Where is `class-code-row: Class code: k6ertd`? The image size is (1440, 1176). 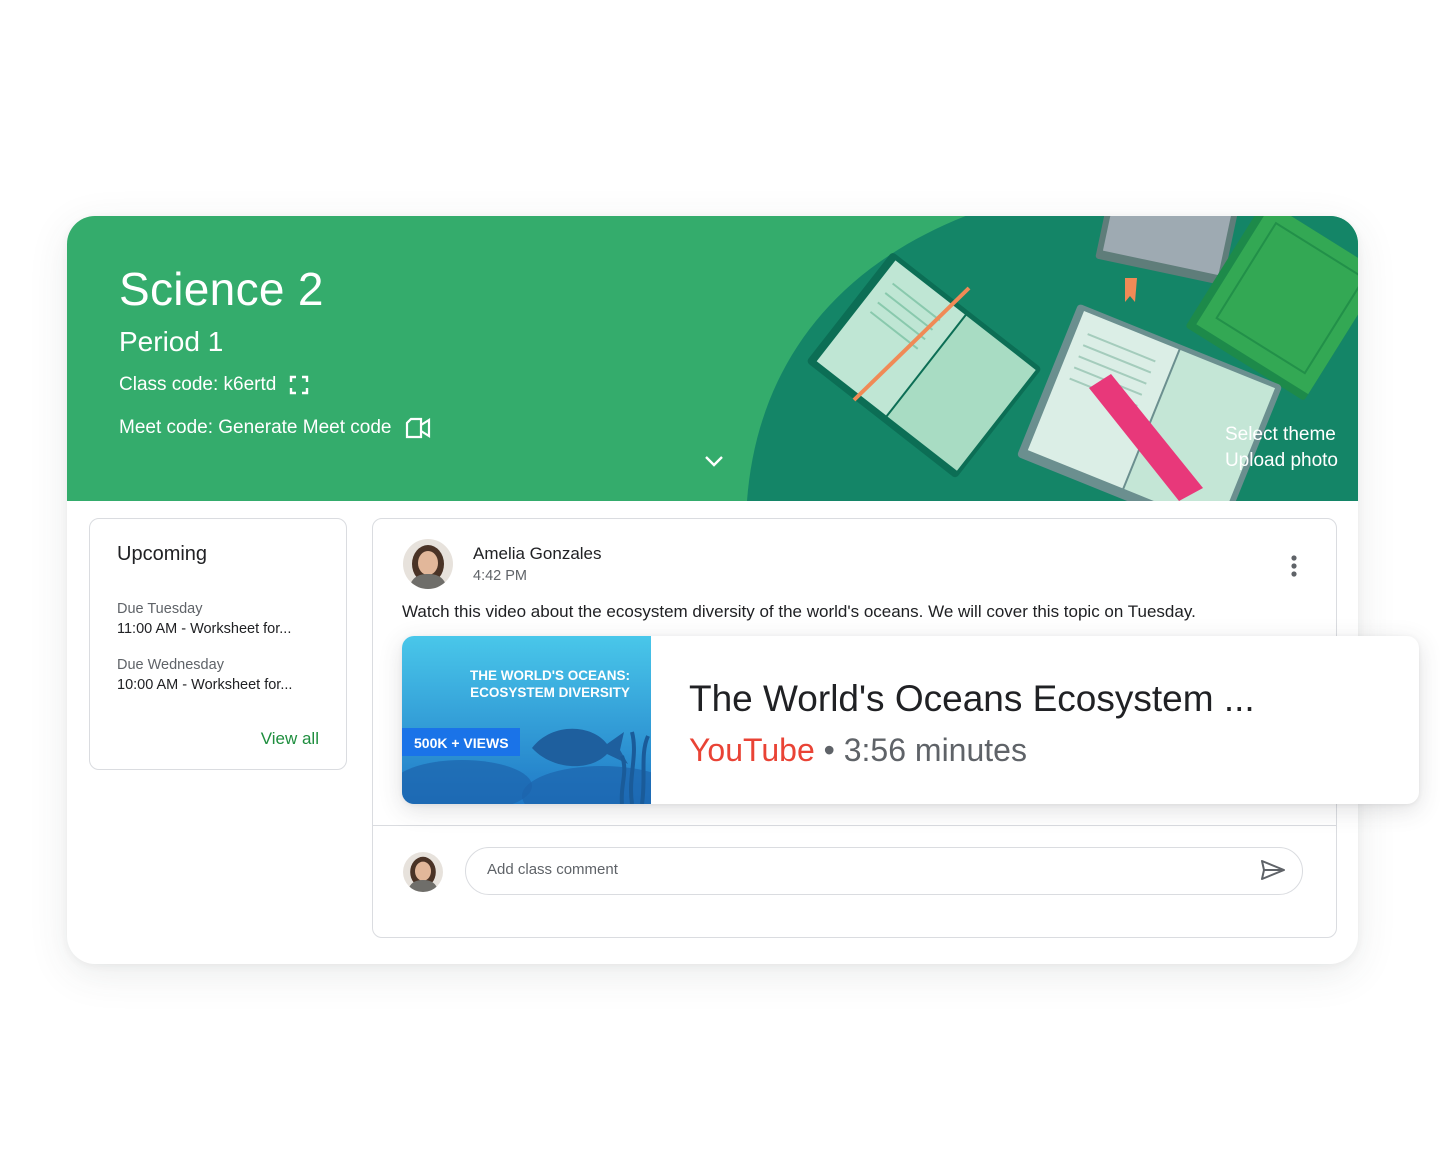
class-code-row: Class code: k6ertd is located at coordinates (214, 385).